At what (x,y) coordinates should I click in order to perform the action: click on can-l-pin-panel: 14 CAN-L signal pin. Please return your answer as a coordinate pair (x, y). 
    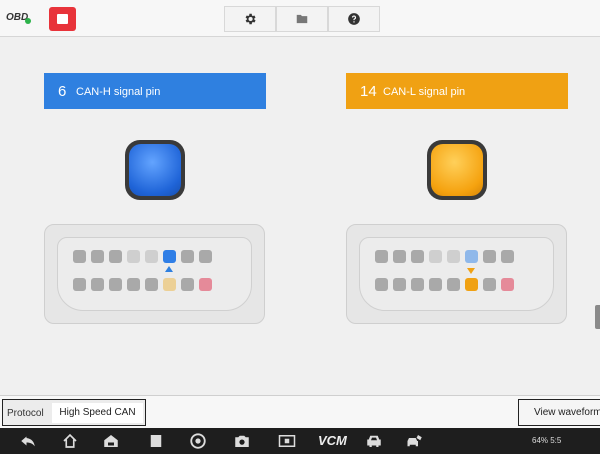
    Looking at the image, I should click on (457, 91).